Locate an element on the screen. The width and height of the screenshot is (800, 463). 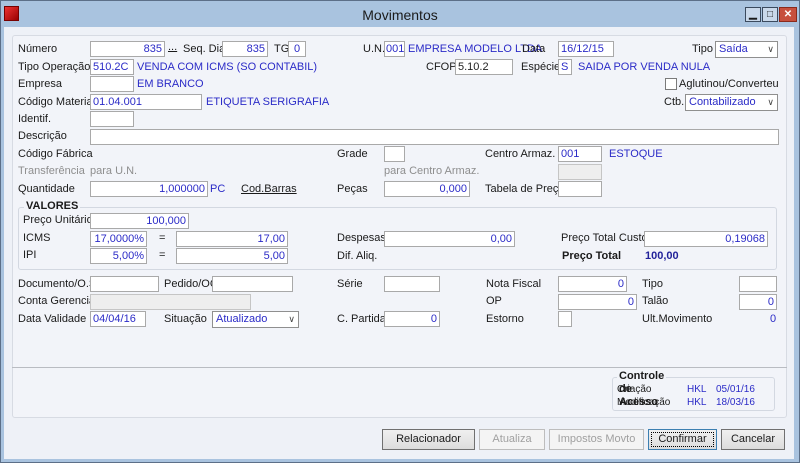
tg-label: TG is located at coordinates (282, 49).